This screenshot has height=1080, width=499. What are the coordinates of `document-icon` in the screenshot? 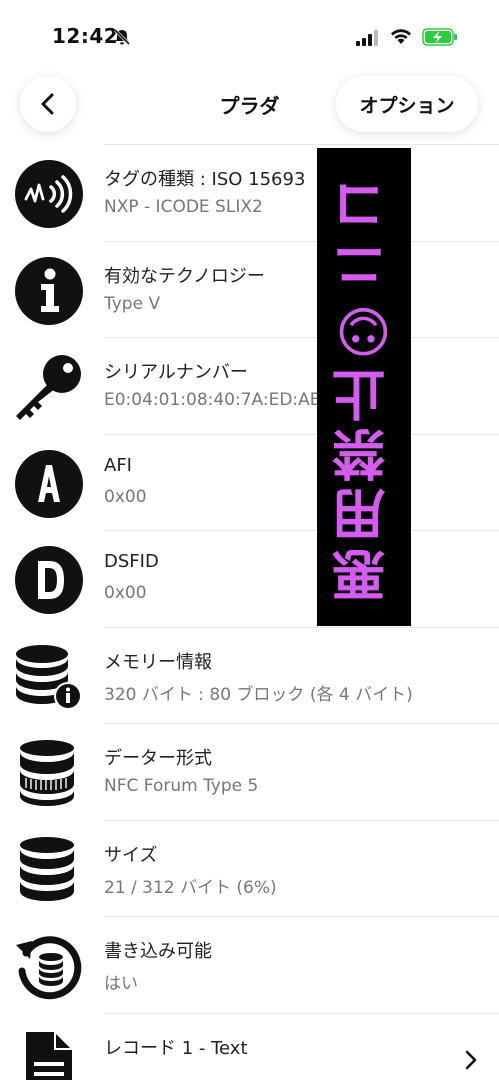 It's located at (49, 1055).